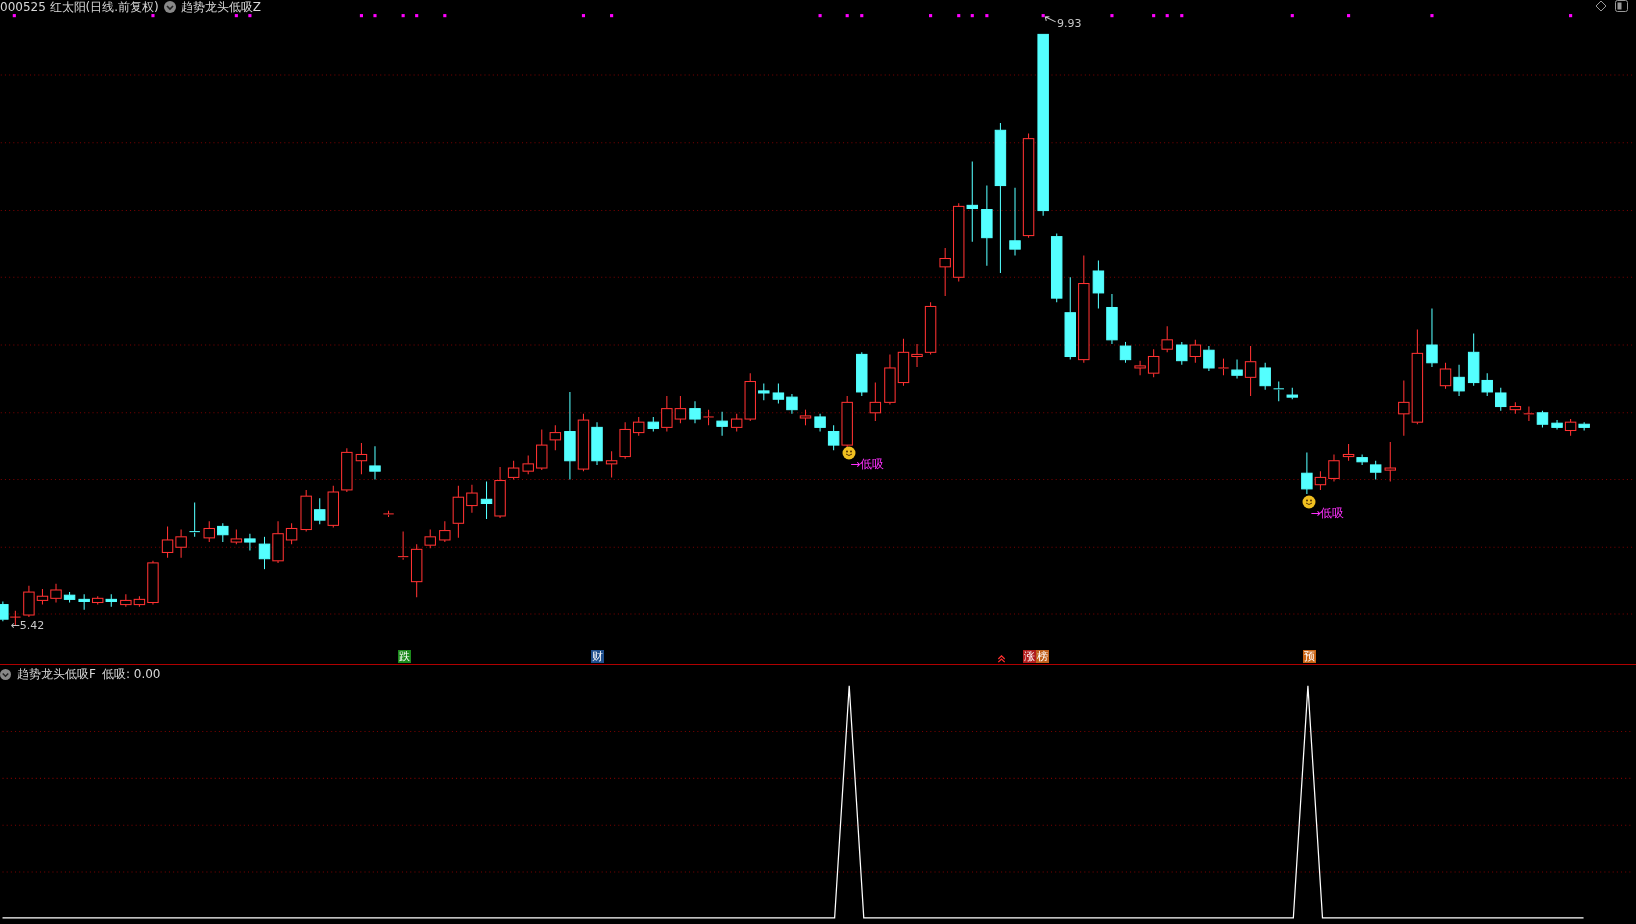 This screenshot has height=924, width=1636. I want to click on signal-tag: 涨, so click(1029, 656).